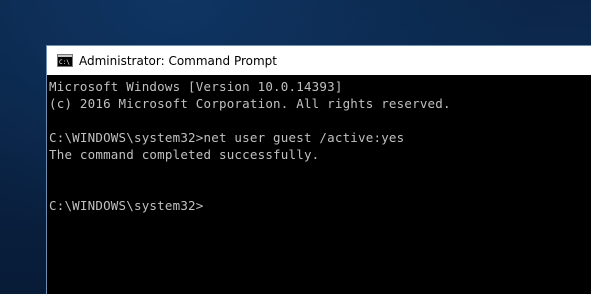 The image size is (591, 294). What do you see at coordinates (319, 60) in the screenshot?
I see `title-bar: C:\ Administrator: Command Prompt` at bounding box center [319, 60].